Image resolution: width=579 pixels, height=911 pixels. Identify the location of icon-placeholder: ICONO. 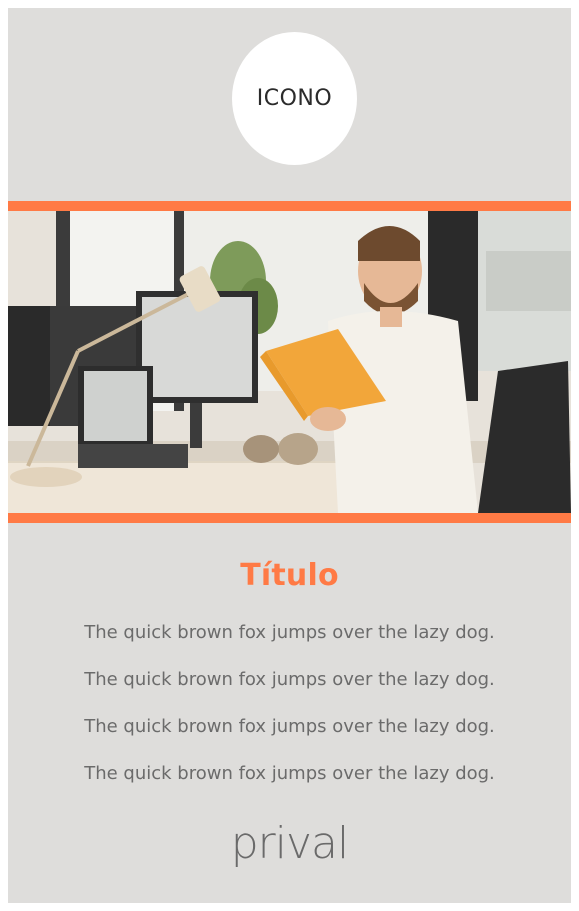
(294, 98).